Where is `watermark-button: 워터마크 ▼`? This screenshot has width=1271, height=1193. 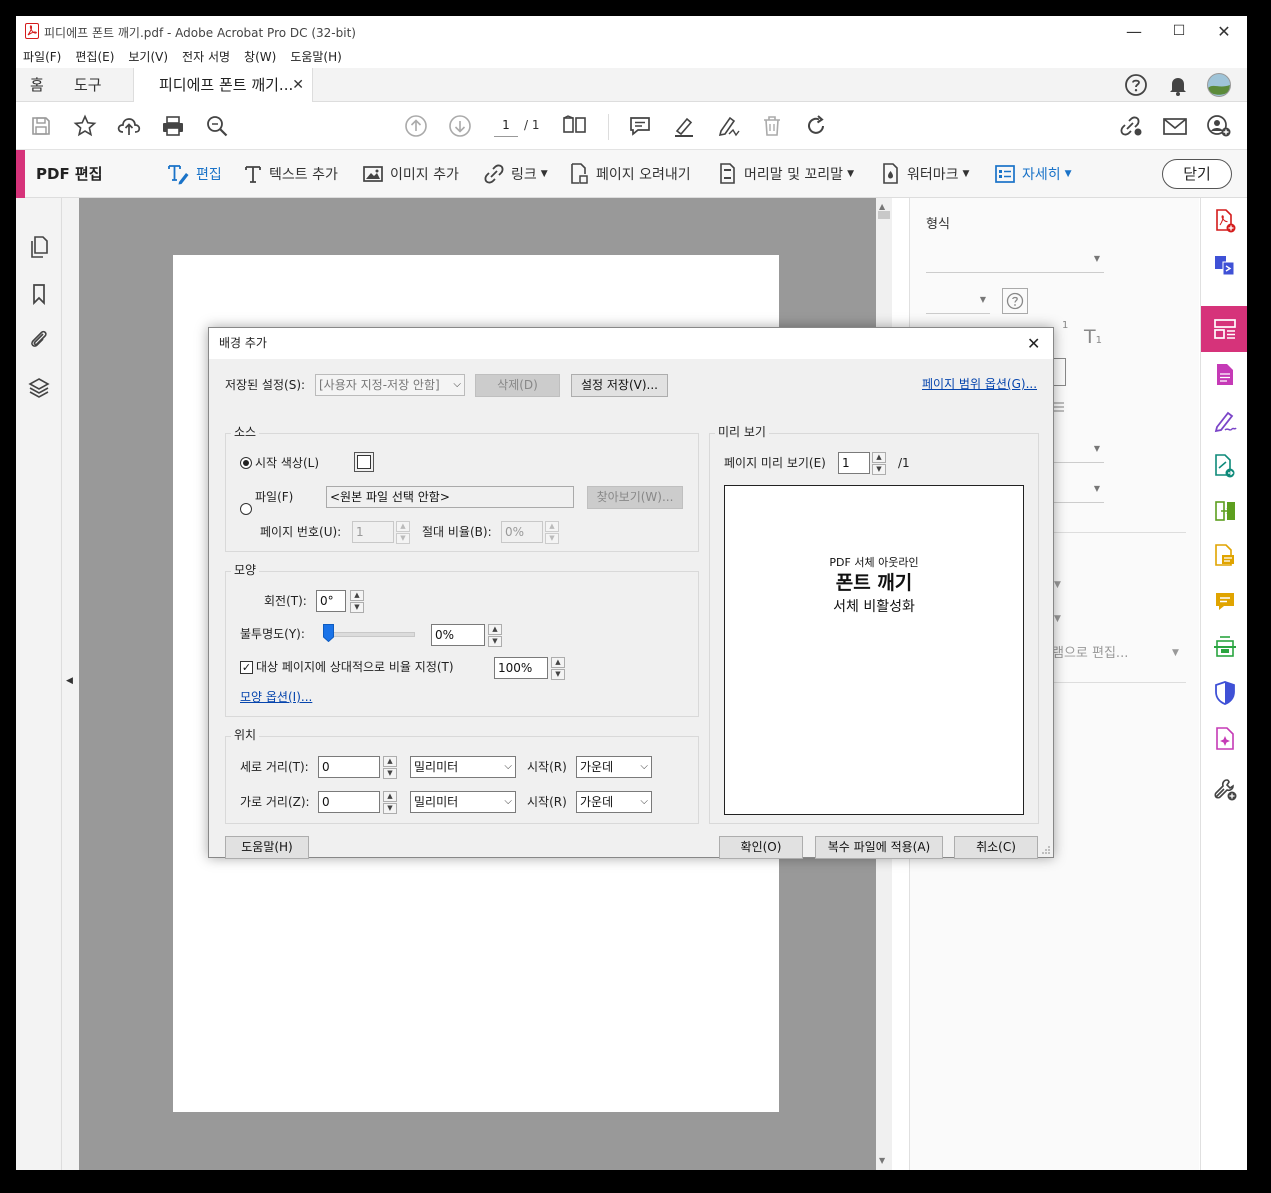
watermark-button: 워터마크 ▼ is located at coordinates (925, 174).